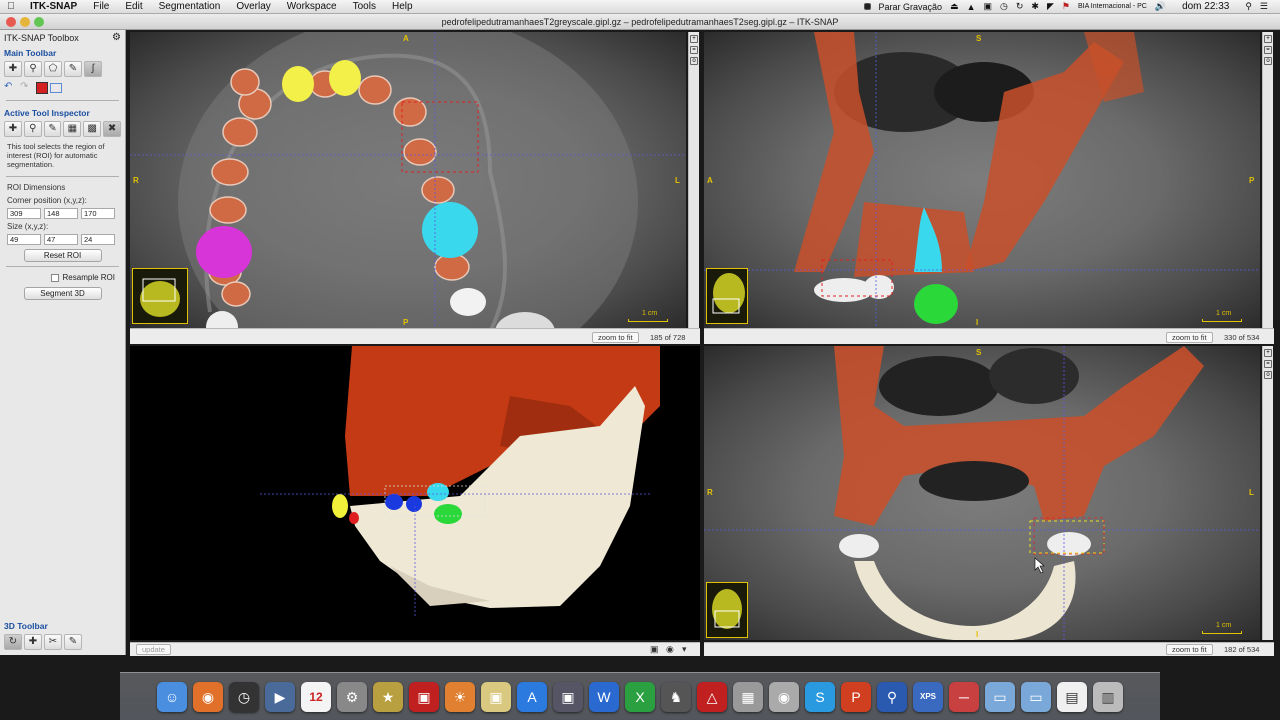  Describe the element at coordinates (62, 293) in the screenshot. I see `segment-3d-button: Segment 3D` at that location.